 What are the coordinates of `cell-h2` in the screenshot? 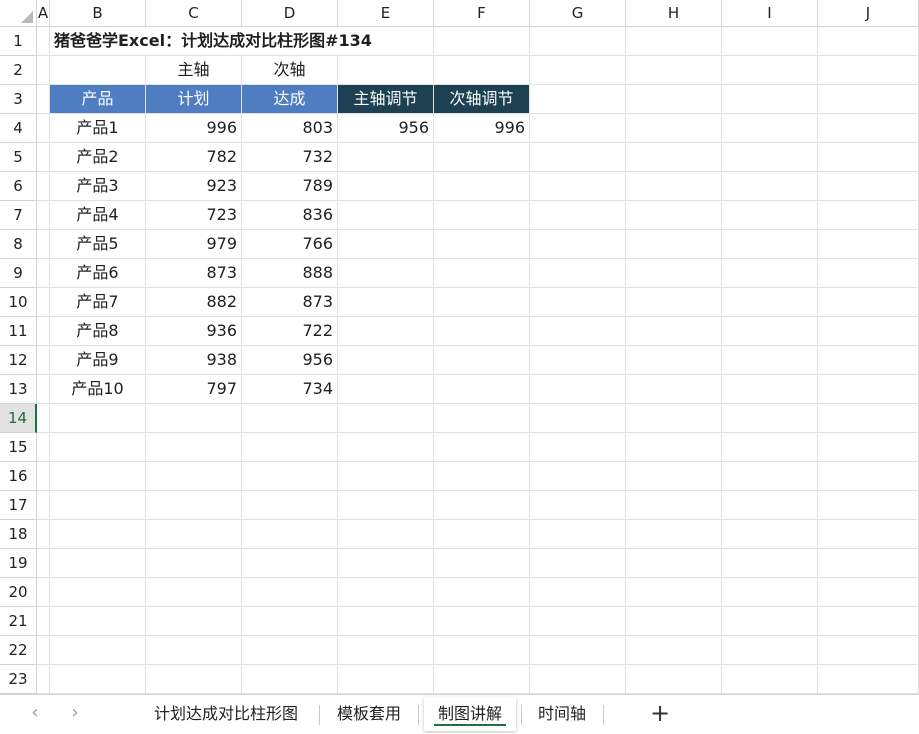 It's located at (674, 70).